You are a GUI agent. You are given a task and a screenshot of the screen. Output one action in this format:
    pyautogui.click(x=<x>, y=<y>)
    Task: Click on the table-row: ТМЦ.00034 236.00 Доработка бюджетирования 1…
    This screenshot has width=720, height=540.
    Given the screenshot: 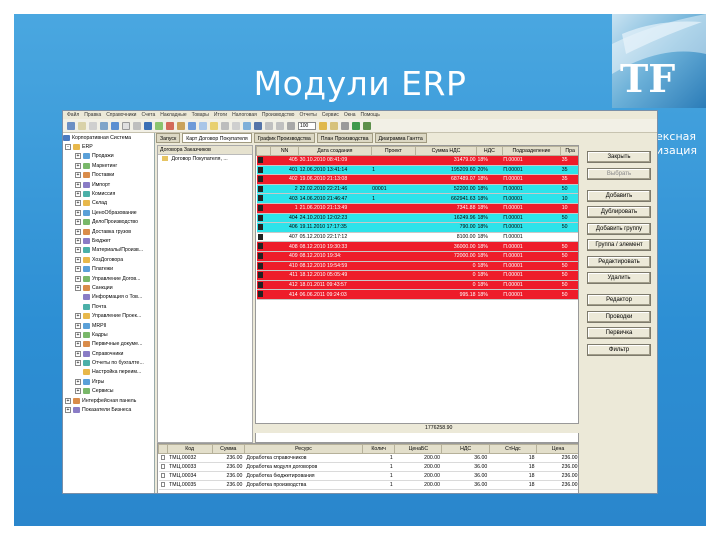 What is the action you would take?
    pyautogui.click(x=368, y=476)
    